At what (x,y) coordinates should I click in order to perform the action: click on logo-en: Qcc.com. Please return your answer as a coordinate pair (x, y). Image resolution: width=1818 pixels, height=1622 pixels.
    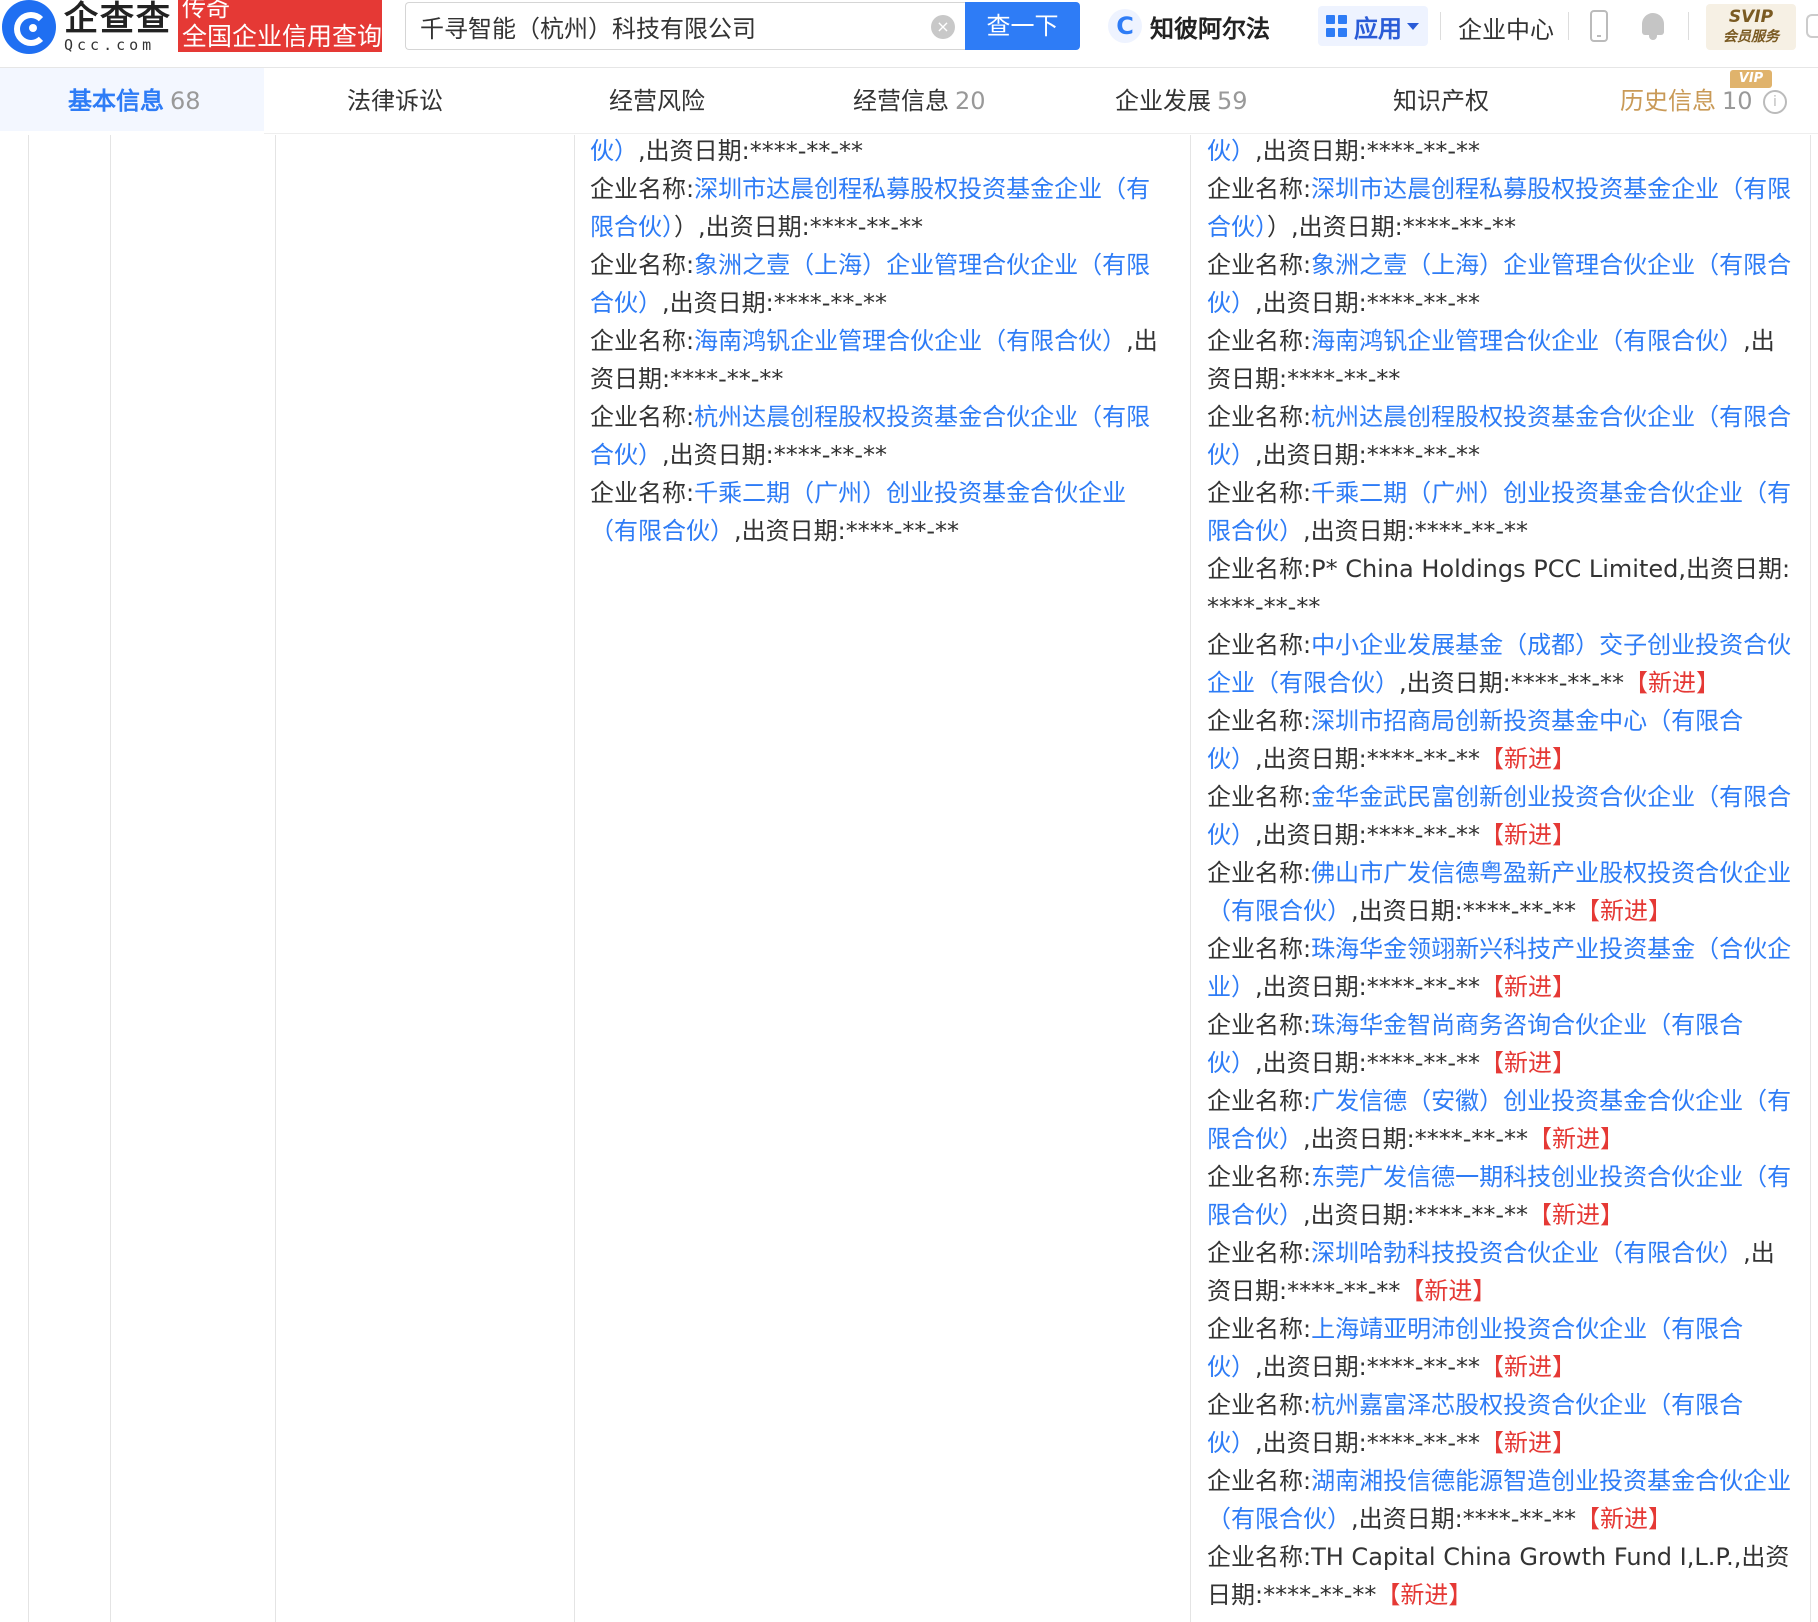
    Looking at the image, I should click on (110, 45).